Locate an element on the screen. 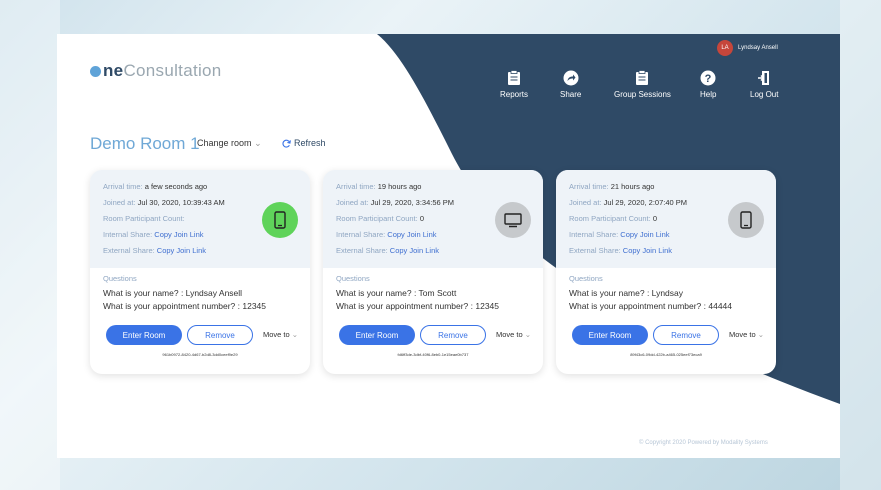 The height and width of the screenshot is (490, 881). nav-group-sessions: Group Sessions is located at coordinates (642, 84).